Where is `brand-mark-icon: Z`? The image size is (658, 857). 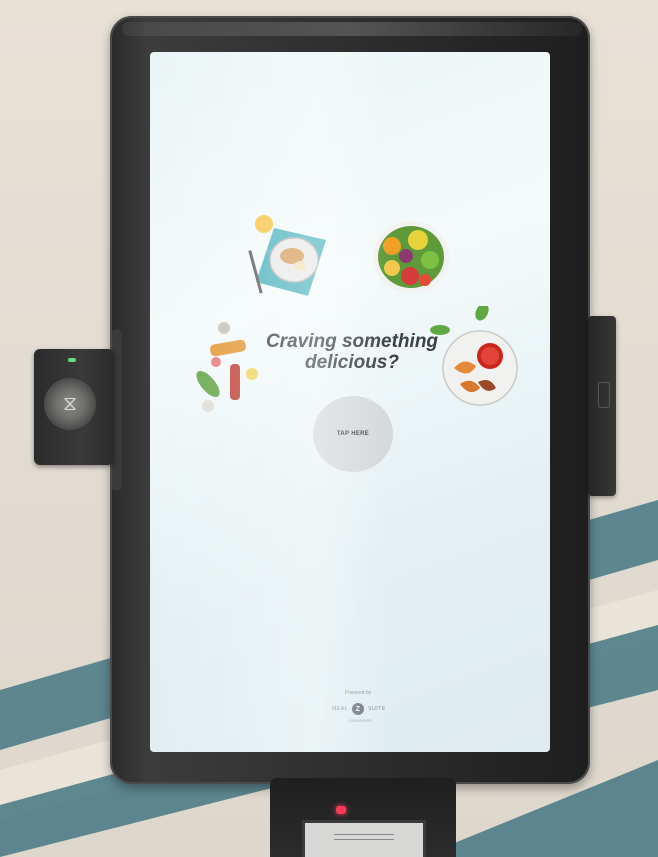 brand-mark-icon: Z is located at coordinates (358, 709).